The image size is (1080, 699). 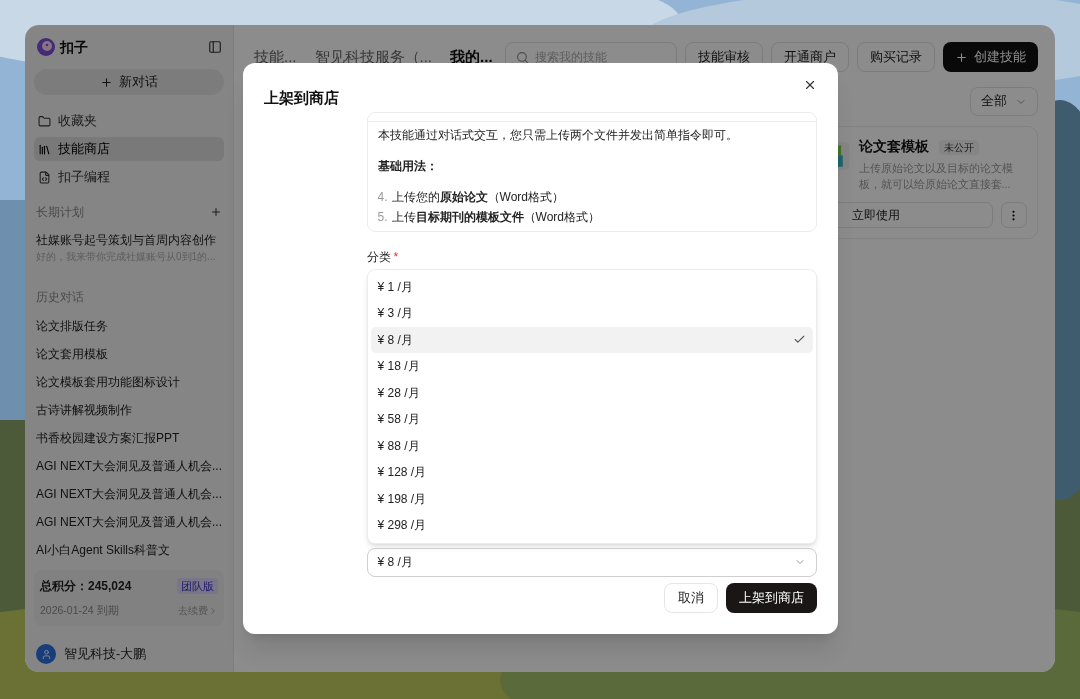 I want to click on filter-dropdown: 全部, so click(x=1003, y=101).